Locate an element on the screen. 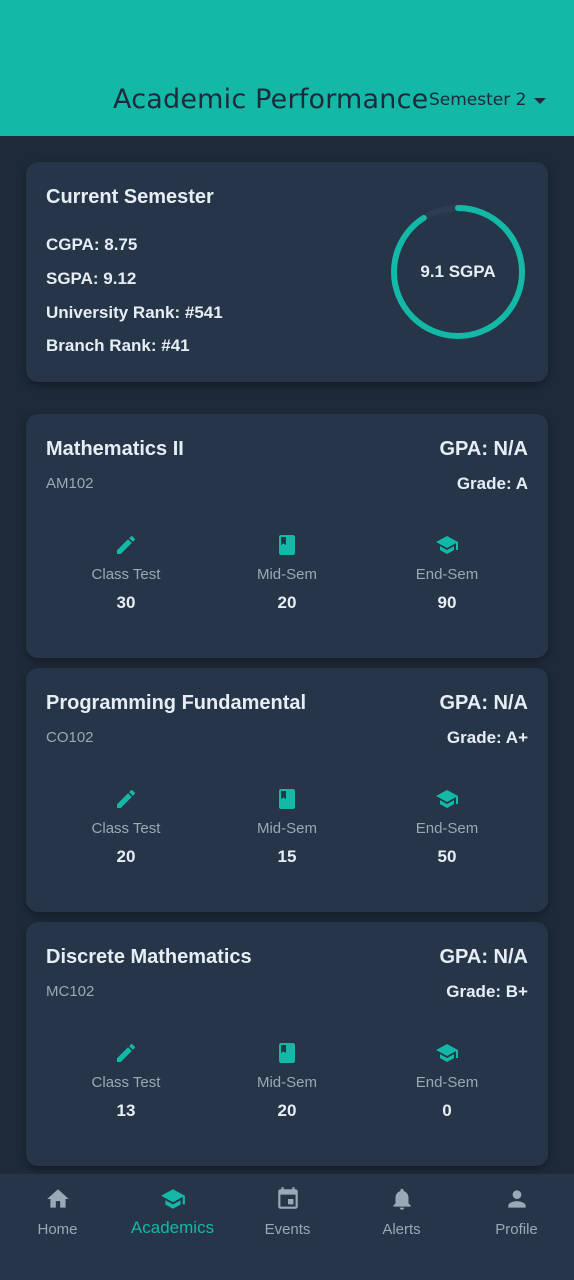 The height and width of the screenshot is (1280, 574). branch-rank-text: Branch Rank: #41 is located at coordinates (118, 345).